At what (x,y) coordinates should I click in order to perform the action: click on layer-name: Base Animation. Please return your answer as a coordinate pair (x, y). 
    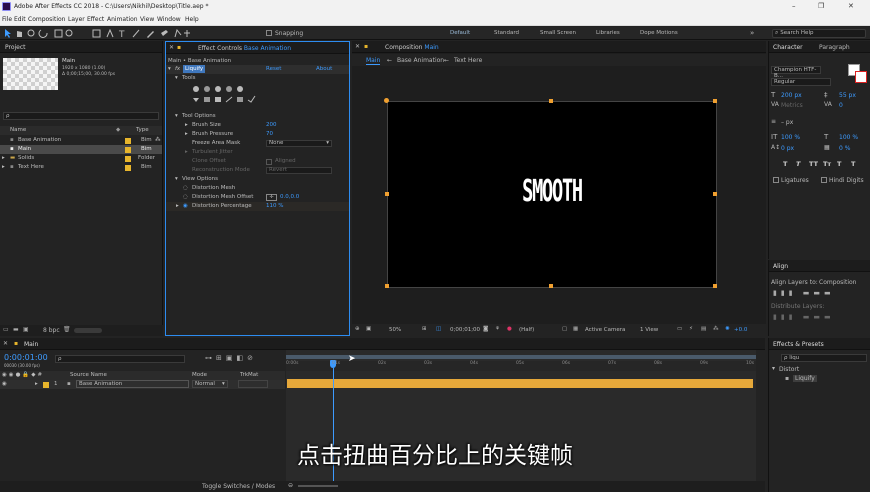
    Looking at the image, I should click on (132, 384).